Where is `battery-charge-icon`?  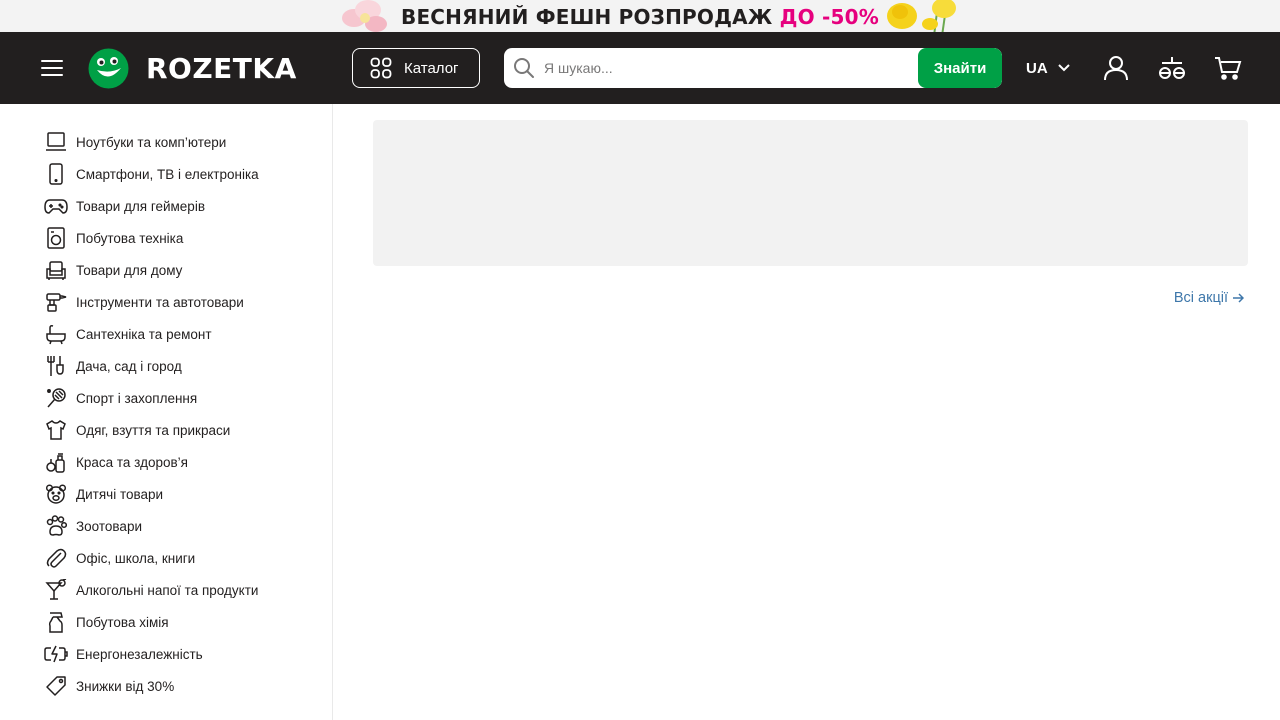
battery-charge-icon is located at coordinates (56, 654).